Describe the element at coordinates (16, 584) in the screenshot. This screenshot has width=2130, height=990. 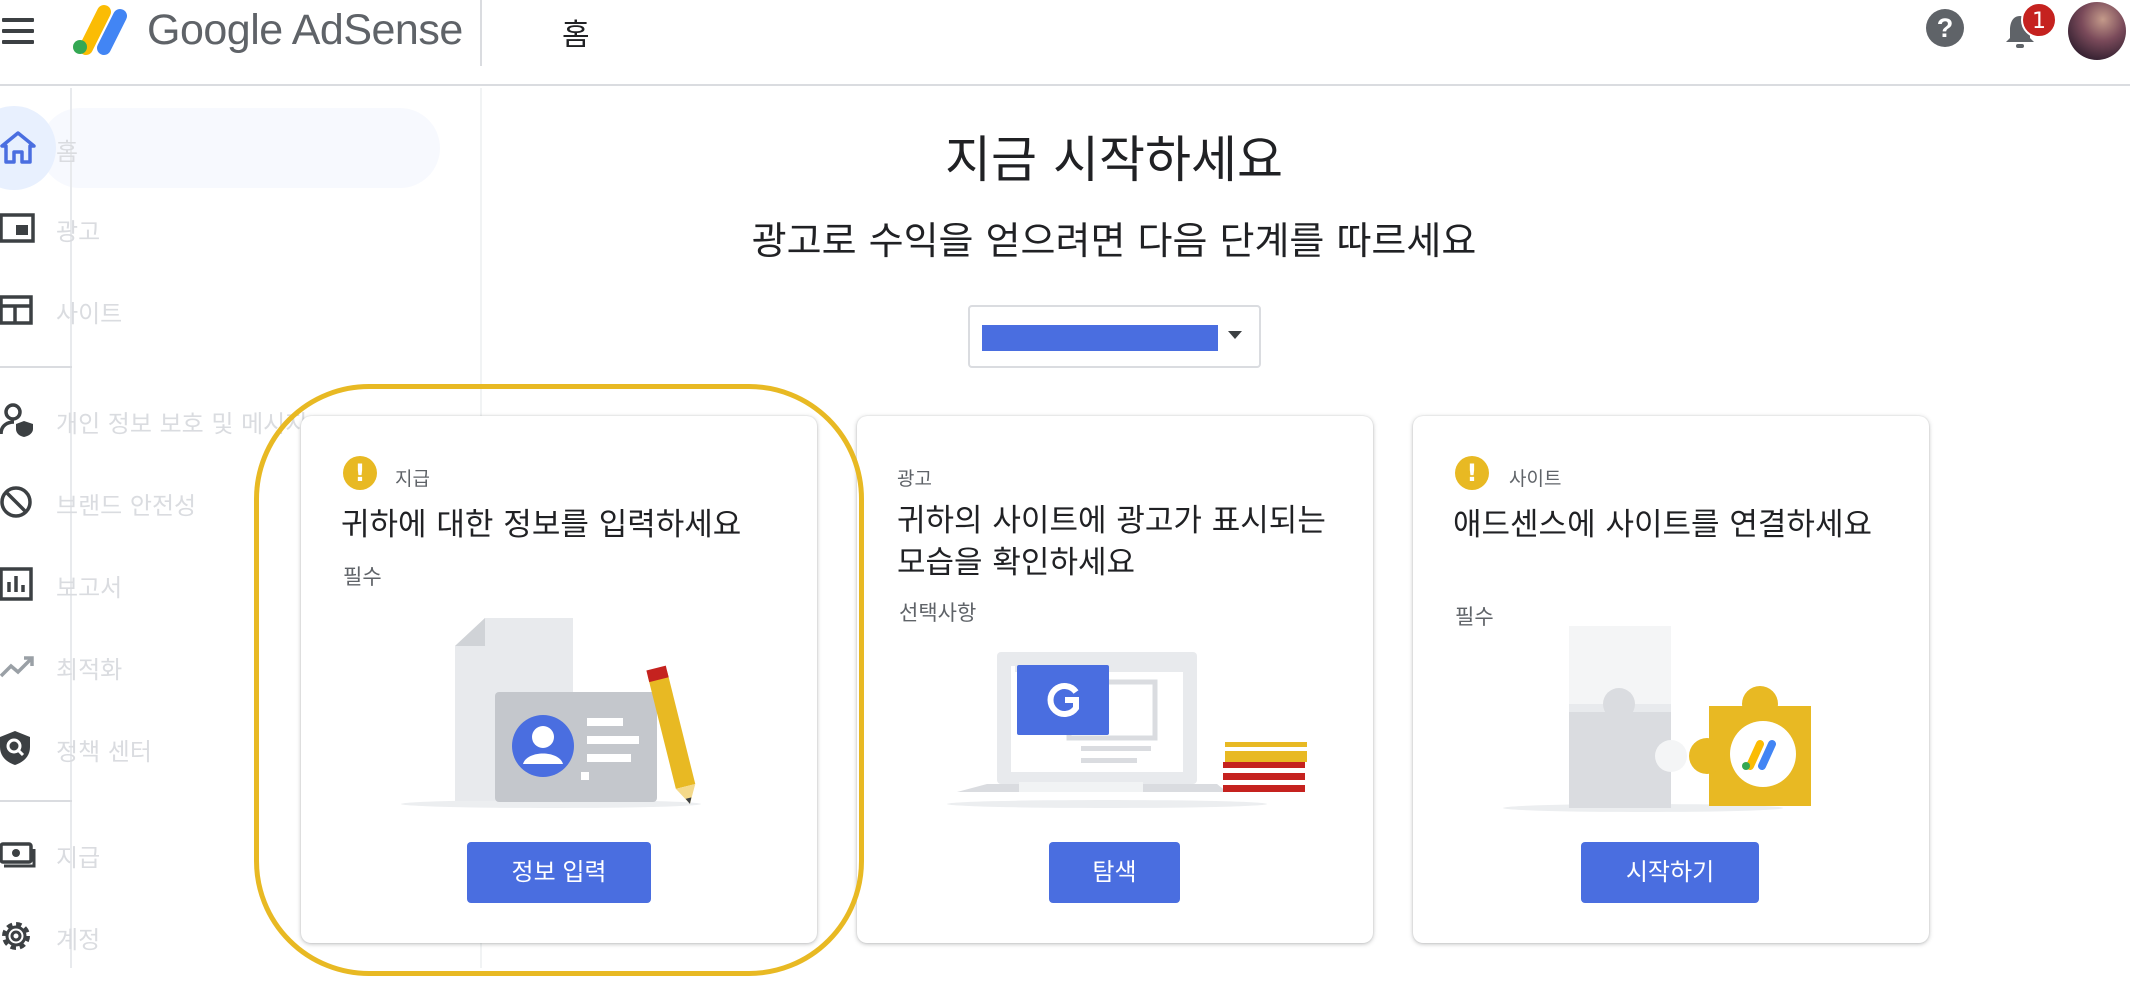
I see `reports-icon` at that location.